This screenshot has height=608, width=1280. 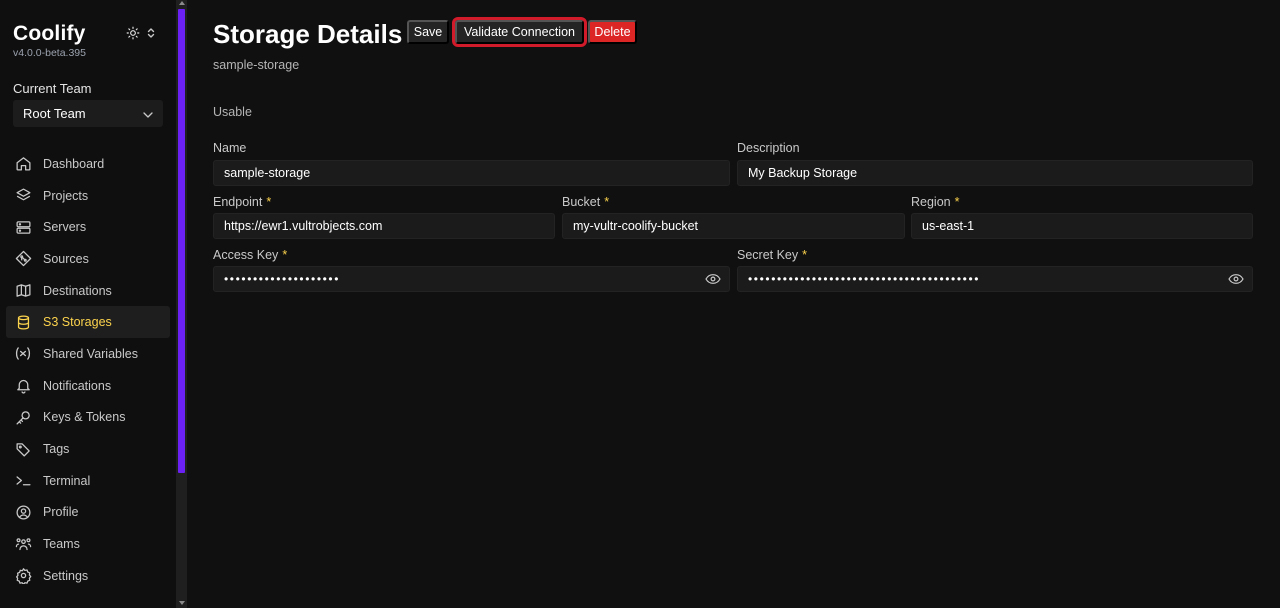 I want to click on sidebar-item-sources: Sources, so click(x=88, y=259).